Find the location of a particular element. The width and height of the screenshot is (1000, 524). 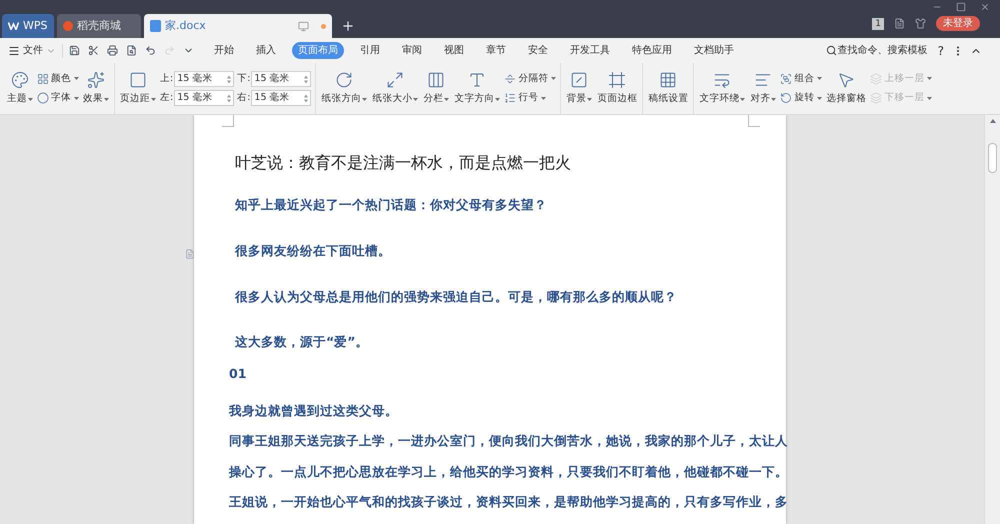

menu-icon is located at coordinates (14, 50).